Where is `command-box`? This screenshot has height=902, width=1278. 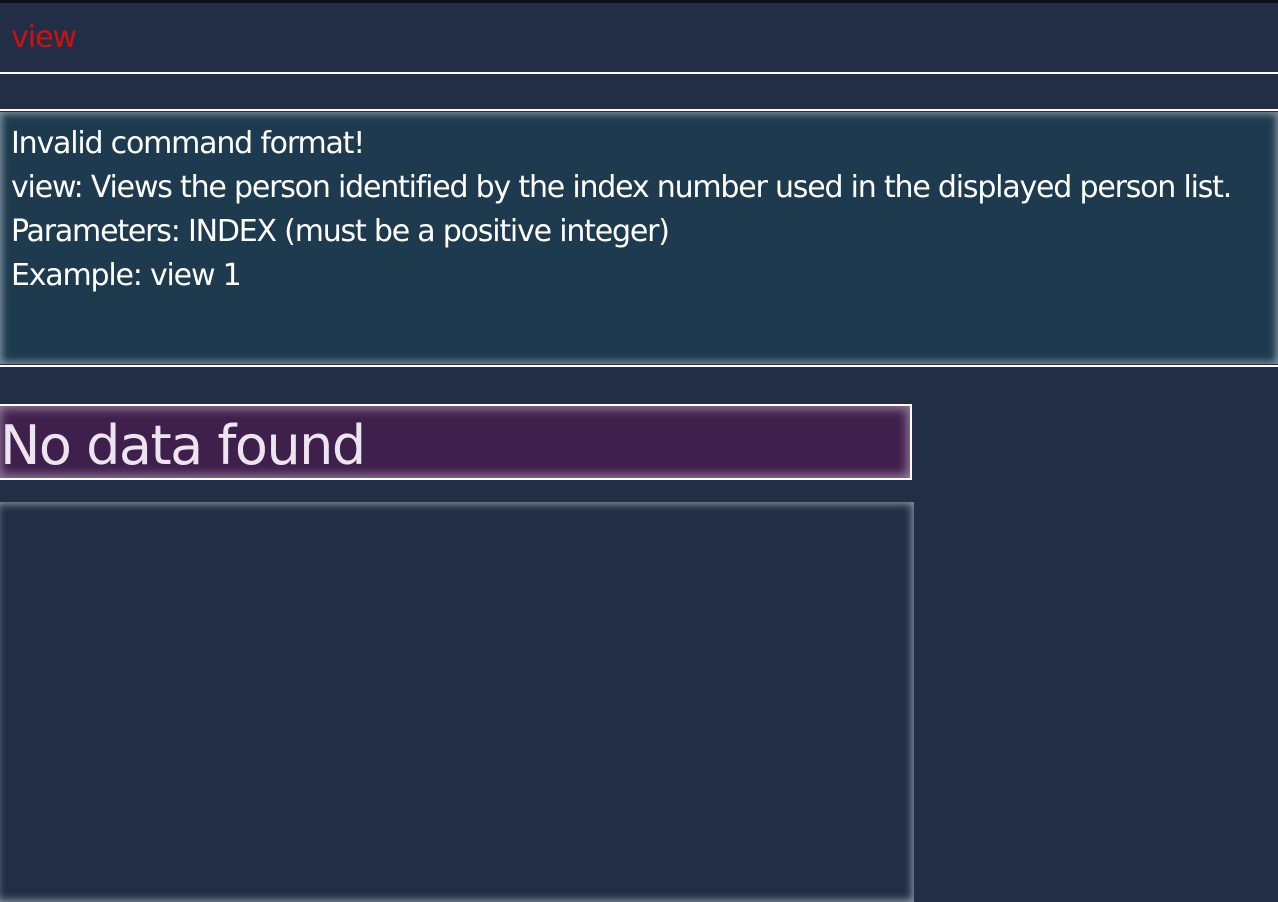 command-box is located at coordinates (639, 37).